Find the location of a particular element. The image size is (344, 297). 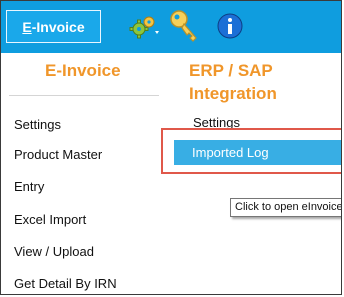

column-divider is located at coordinates (84, 95).